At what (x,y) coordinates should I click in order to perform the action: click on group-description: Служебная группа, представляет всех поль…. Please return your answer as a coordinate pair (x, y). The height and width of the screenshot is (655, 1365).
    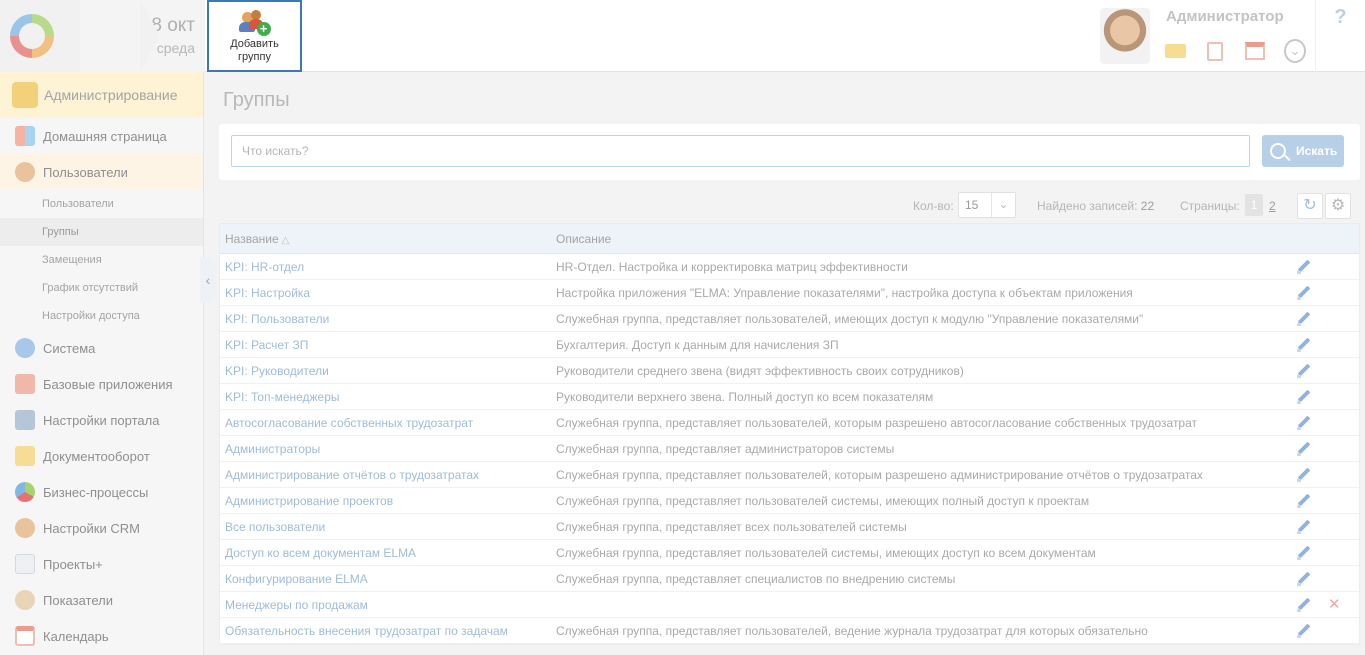
    Looking at the image, I should click on (731, 526).